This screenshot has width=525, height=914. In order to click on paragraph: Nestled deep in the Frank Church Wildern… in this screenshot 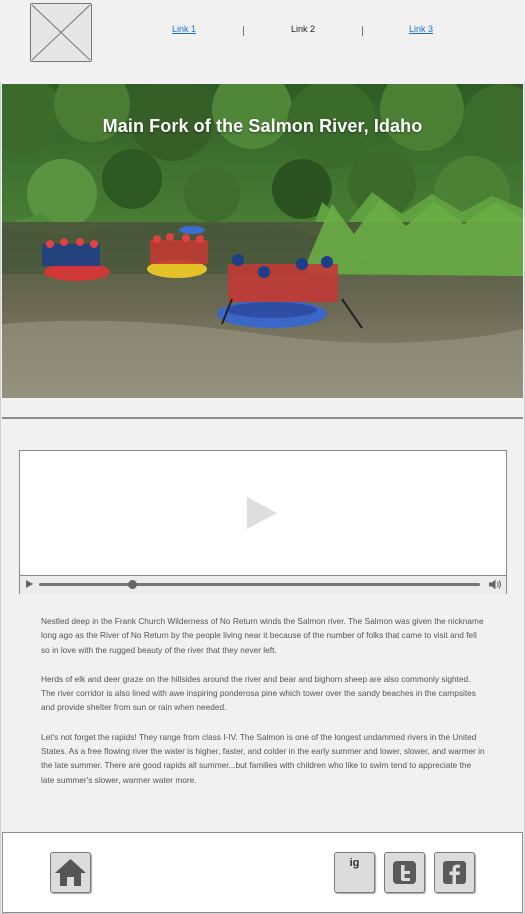, I will do `click(262, 635)`.